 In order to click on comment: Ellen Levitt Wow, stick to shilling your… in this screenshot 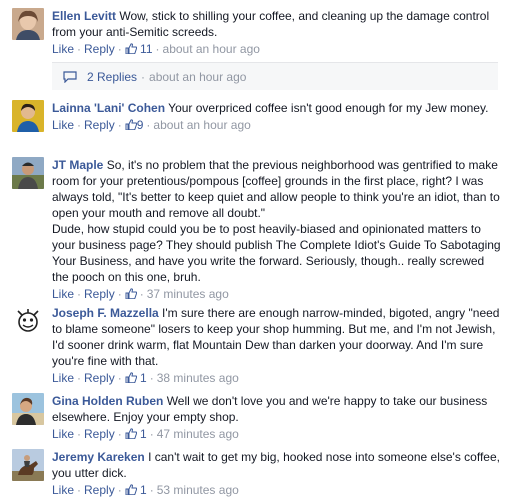, I will do `click(257, 33)`.